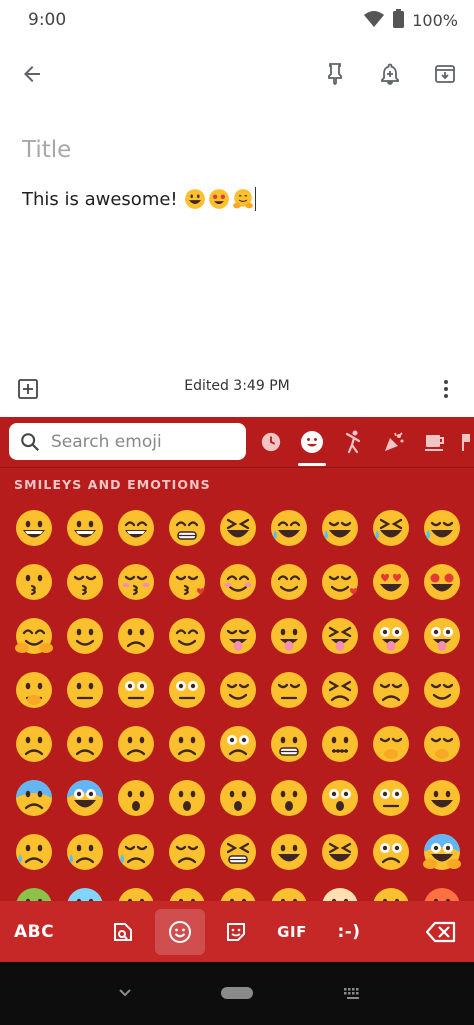 The width and height of the screenshot is (474, 1025). I want to click on tab-food, so click(435, 442).